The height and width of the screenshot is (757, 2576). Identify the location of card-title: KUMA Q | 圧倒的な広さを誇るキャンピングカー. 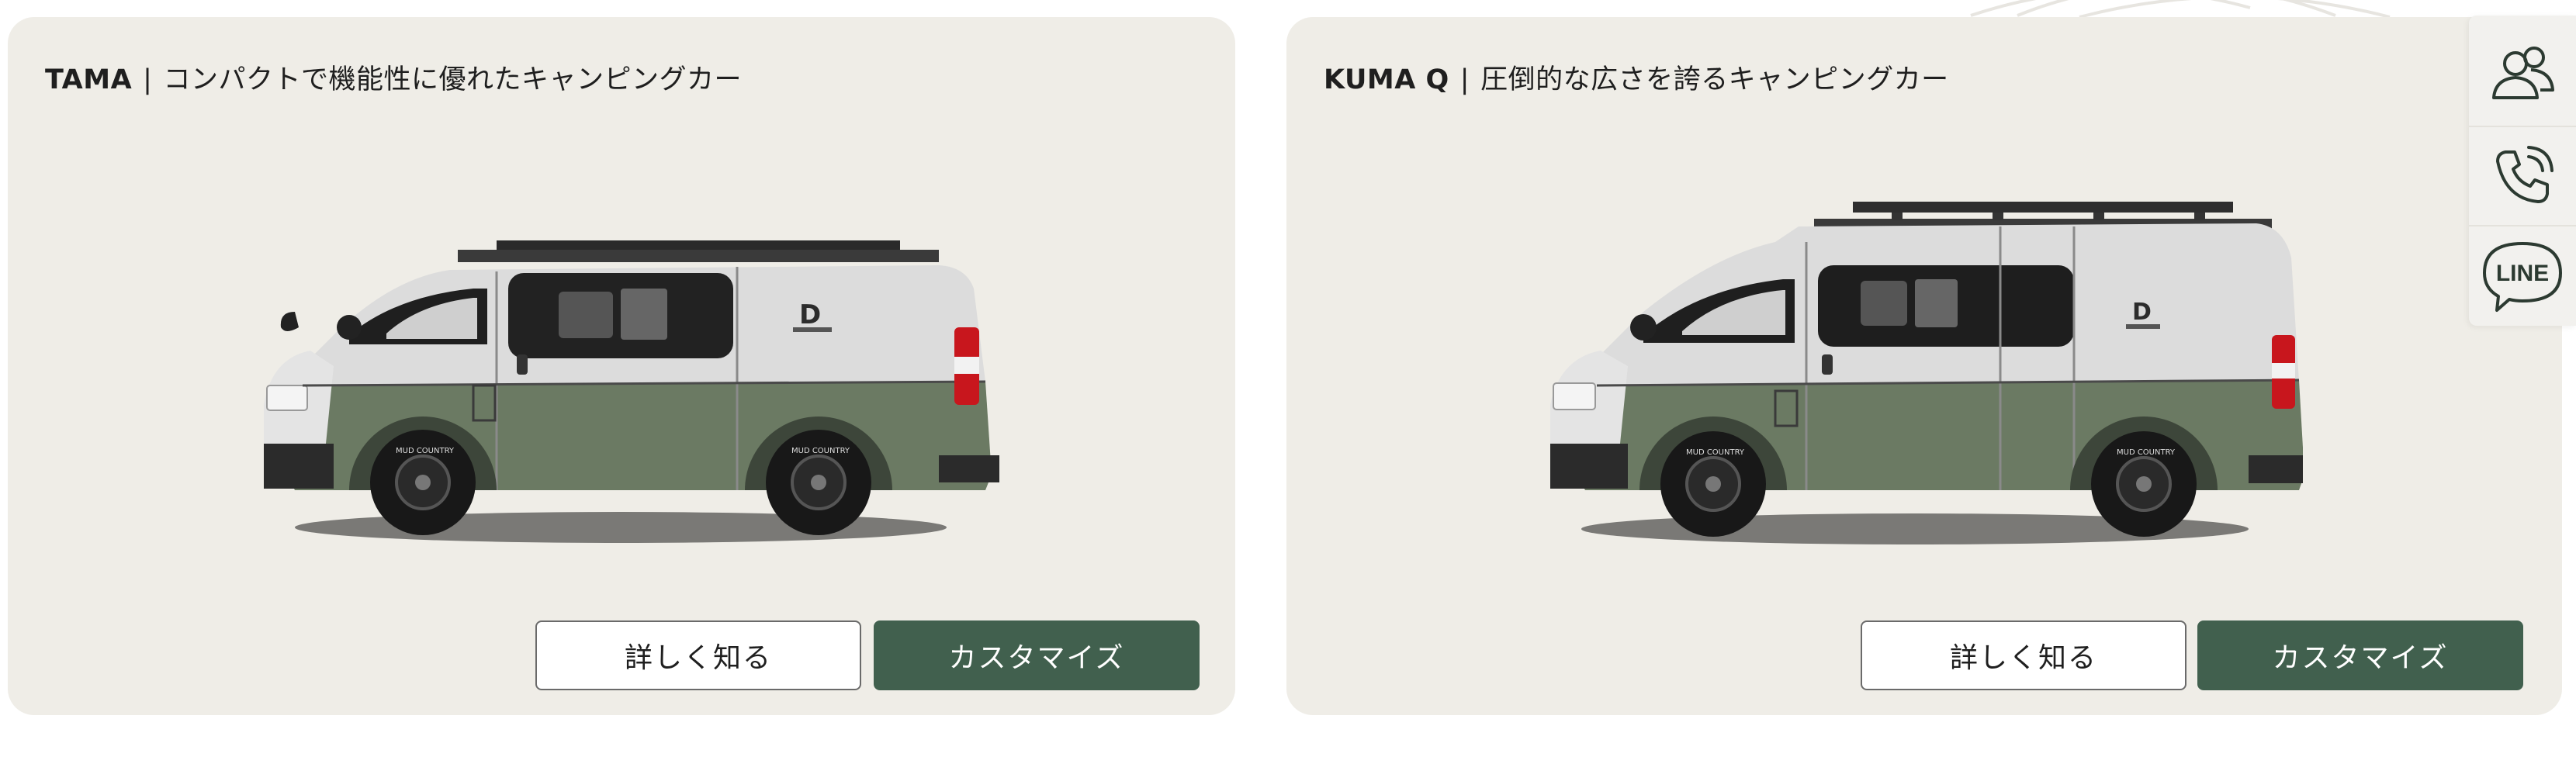
(1637, 80).